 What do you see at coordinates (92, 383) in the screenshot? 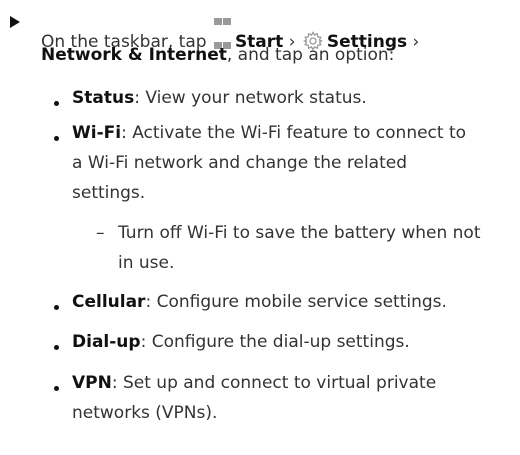
I see `item-term: VPN` at bounding box center [92, 383].